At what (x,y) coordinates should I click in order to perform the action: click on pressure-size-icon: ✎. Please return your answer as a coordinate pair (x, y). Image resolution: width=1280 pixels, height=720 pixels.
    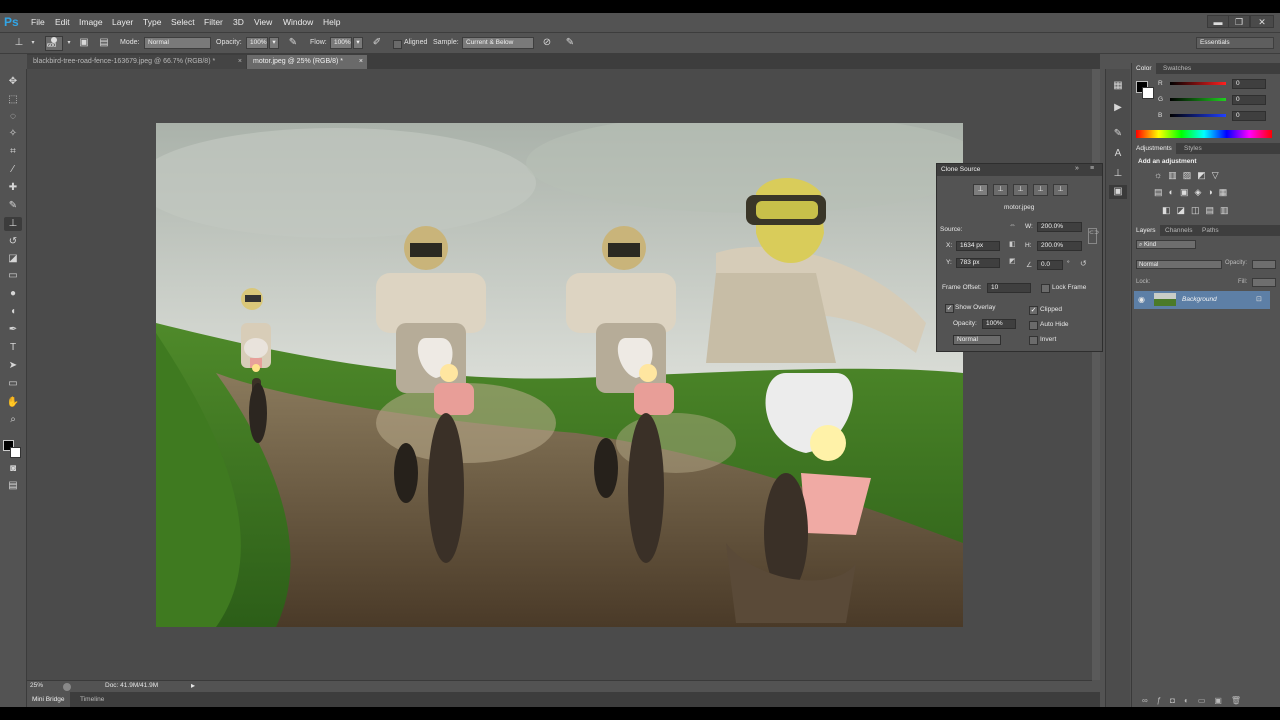
    Looking at the image, I should click on (570, 43).